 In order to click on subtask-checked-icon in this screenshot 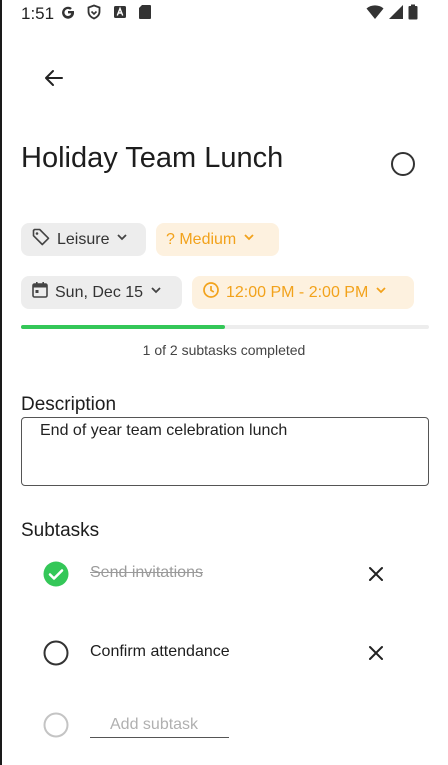, I will do `click(56, 574)`.